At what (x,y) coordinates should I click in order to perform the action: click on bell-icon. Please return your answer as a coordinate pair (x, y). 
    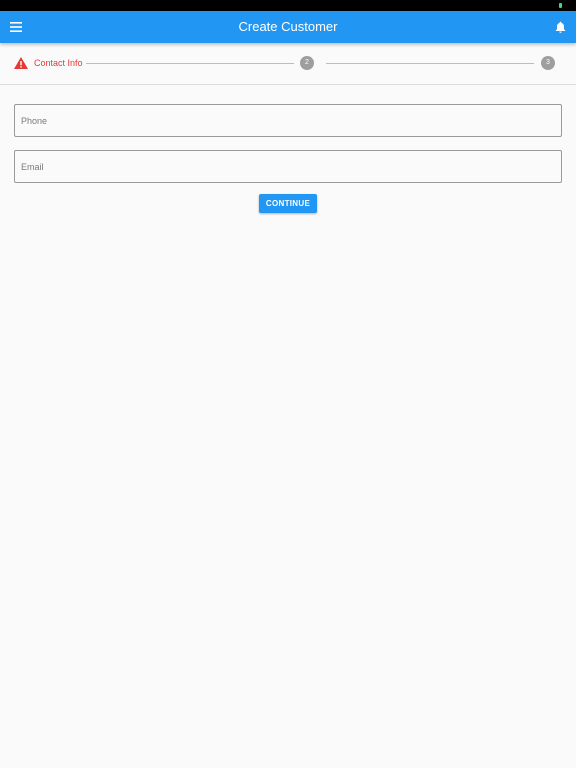
    Looking at the image, I should click on (560, 27).